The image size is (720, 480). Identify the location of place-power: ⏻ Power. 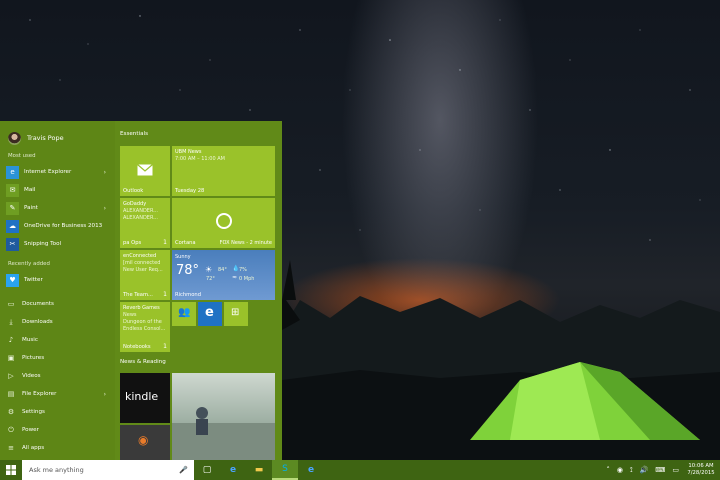
(58, 430).